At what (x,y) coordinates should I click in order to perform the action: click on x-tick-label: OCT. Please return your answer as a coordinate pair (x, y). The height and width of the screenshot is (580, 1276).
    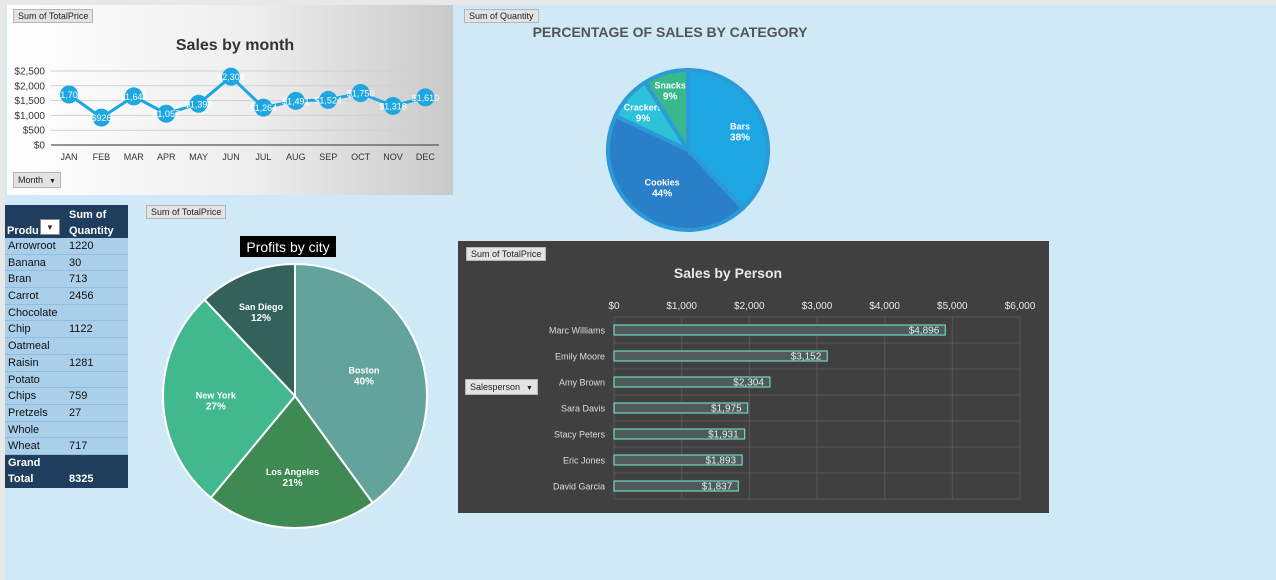
    Looking at the image, I should click on (361, 157).